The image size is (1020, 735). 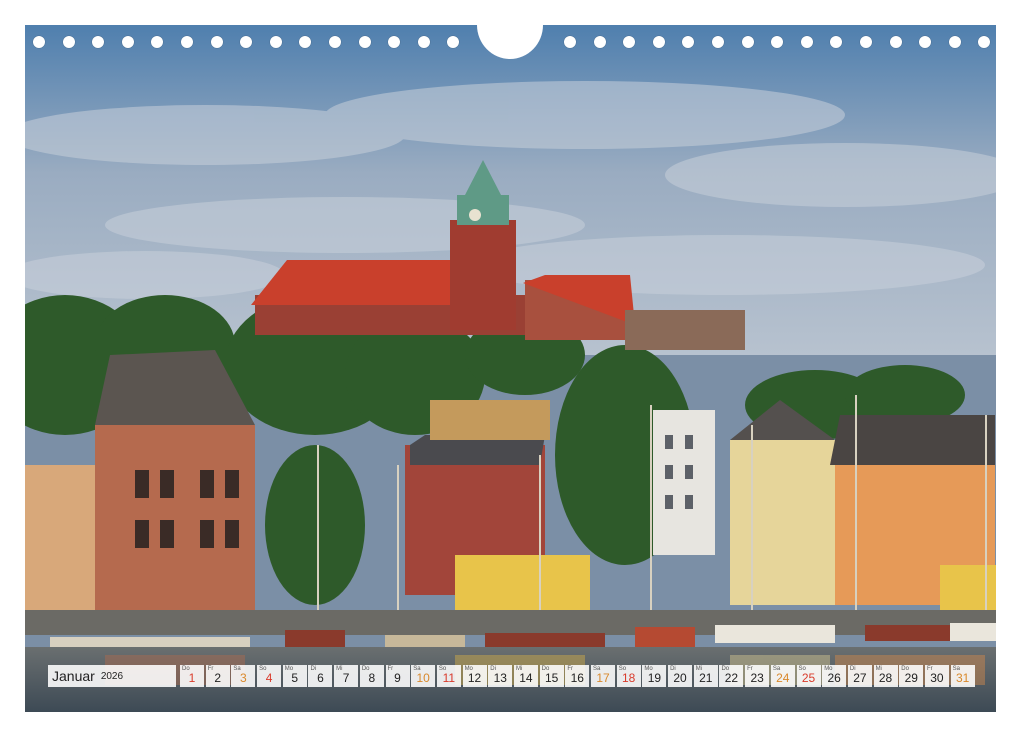 I want to click on day-number: 22, so click(x=731, y=678).